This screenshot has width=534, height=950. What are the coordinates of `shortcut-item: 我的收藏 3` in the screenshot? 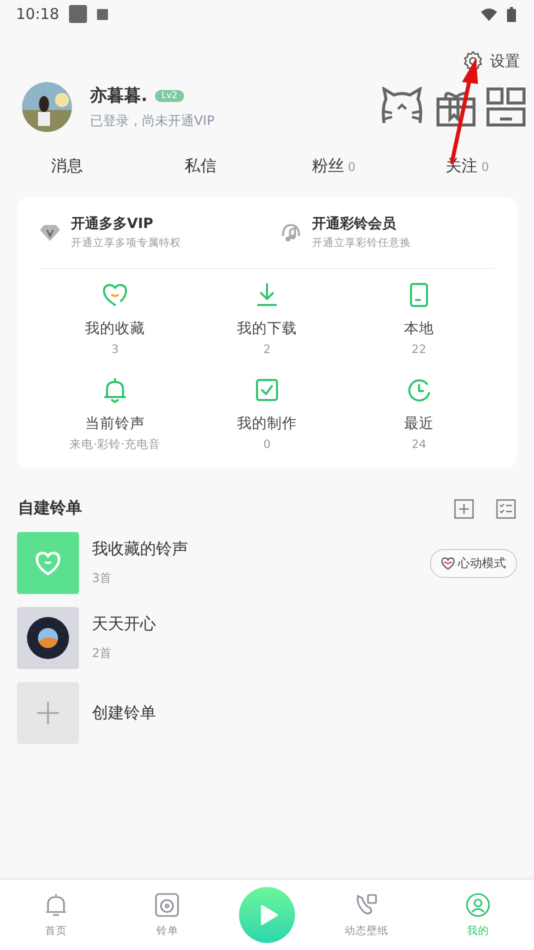 It's located at (115, 318).